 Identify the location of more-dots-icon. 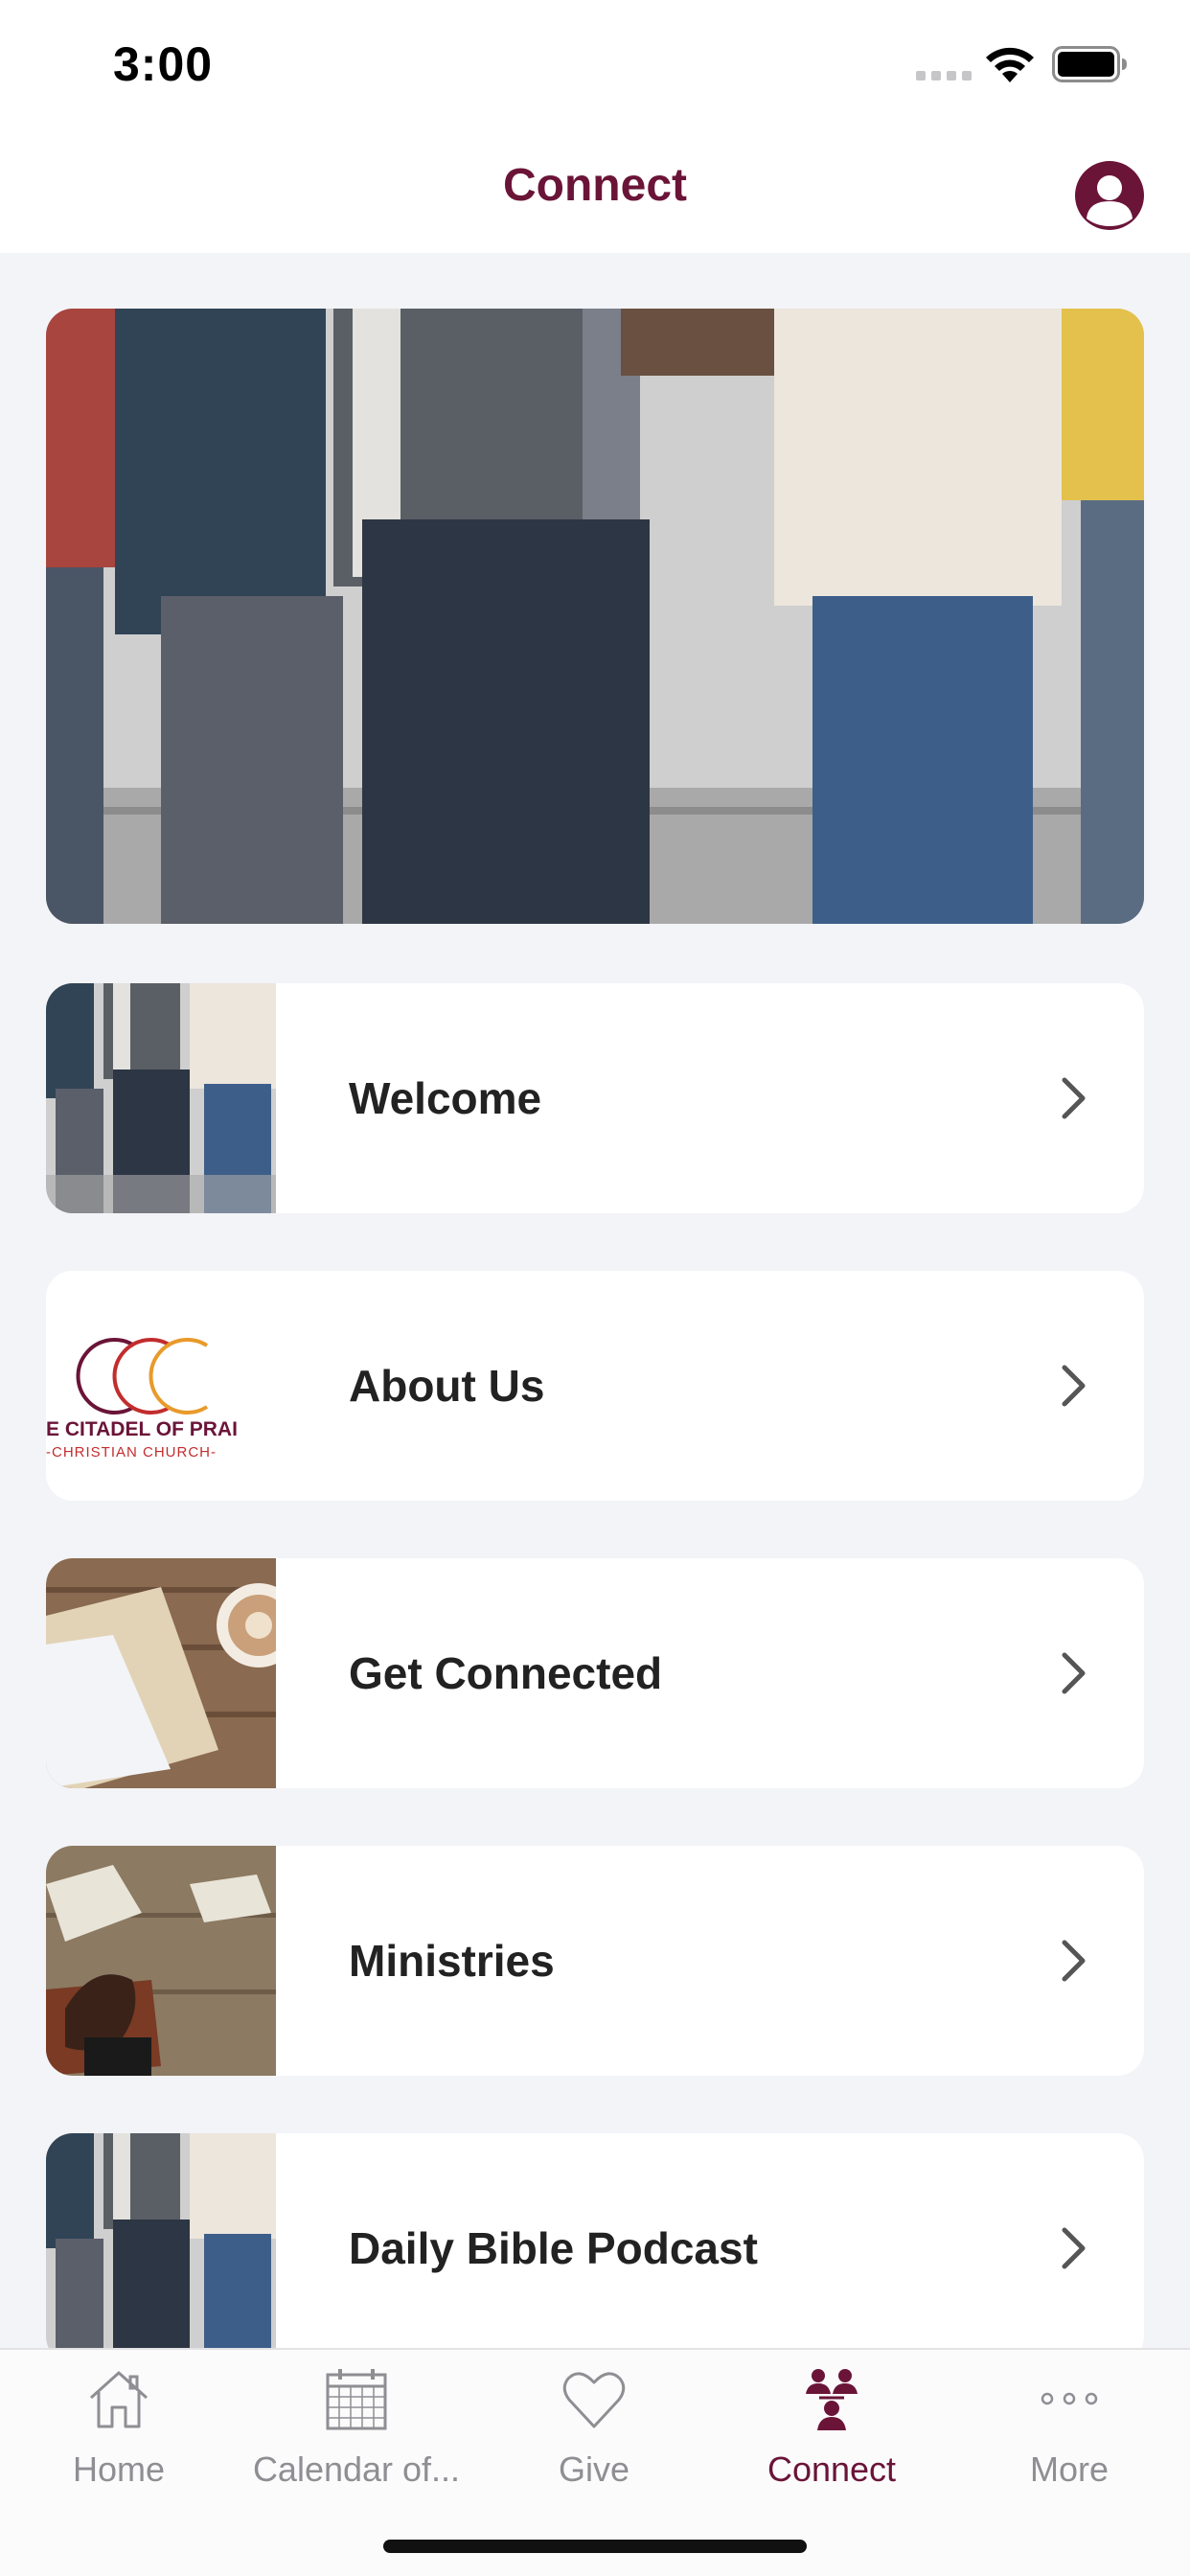
(1070, 2398).